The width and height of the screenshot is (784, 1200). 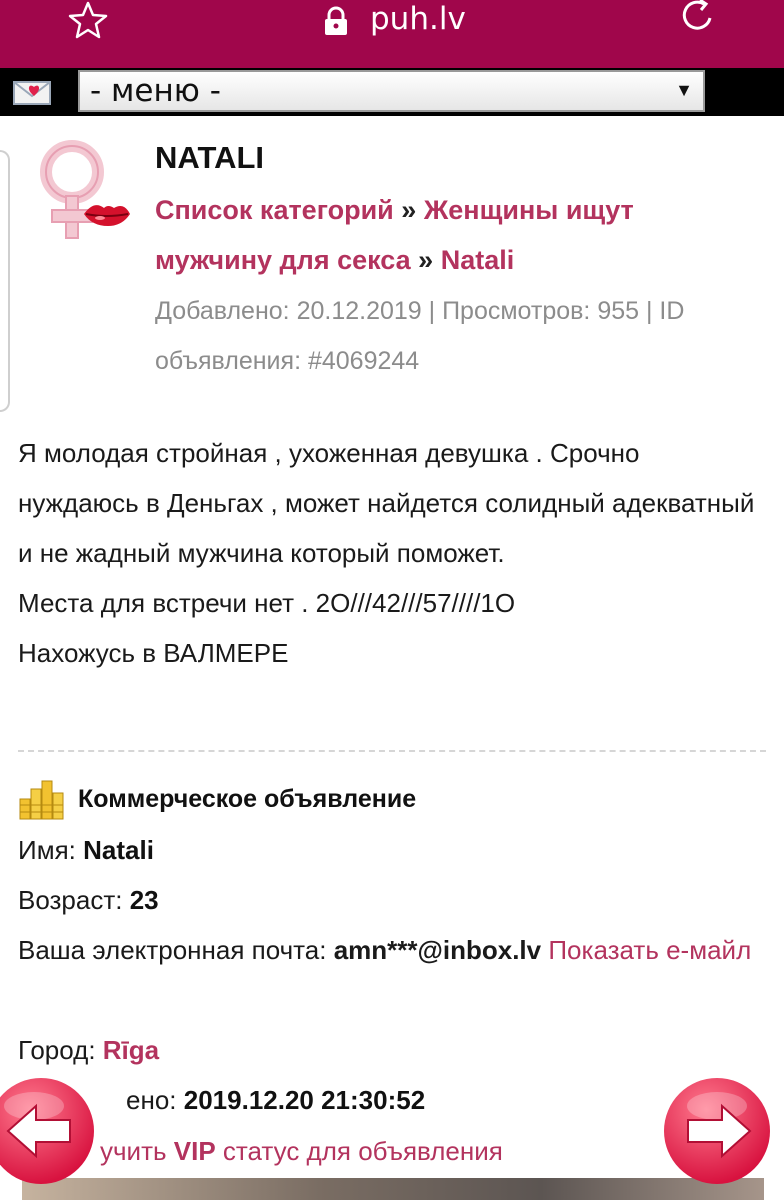 I want to click on field-added: ено: 2019.12.20 21:30:52, so click(x=275, y=1100).